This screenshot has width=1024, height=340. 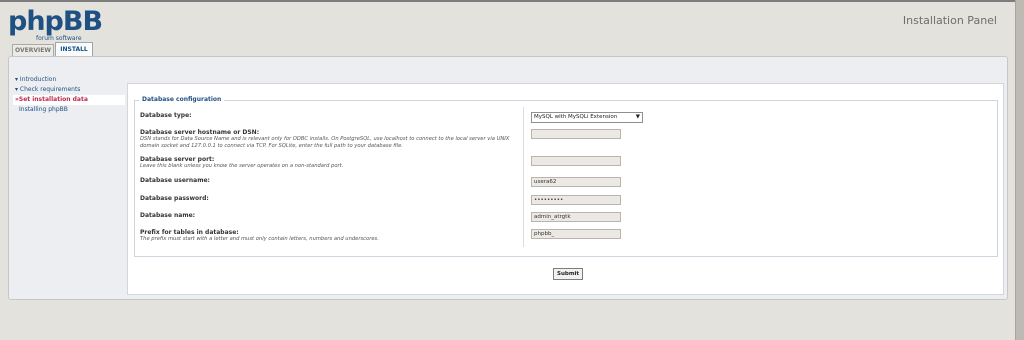 I want to click on tab-install: INSTALL, so click(x=74, y=49).